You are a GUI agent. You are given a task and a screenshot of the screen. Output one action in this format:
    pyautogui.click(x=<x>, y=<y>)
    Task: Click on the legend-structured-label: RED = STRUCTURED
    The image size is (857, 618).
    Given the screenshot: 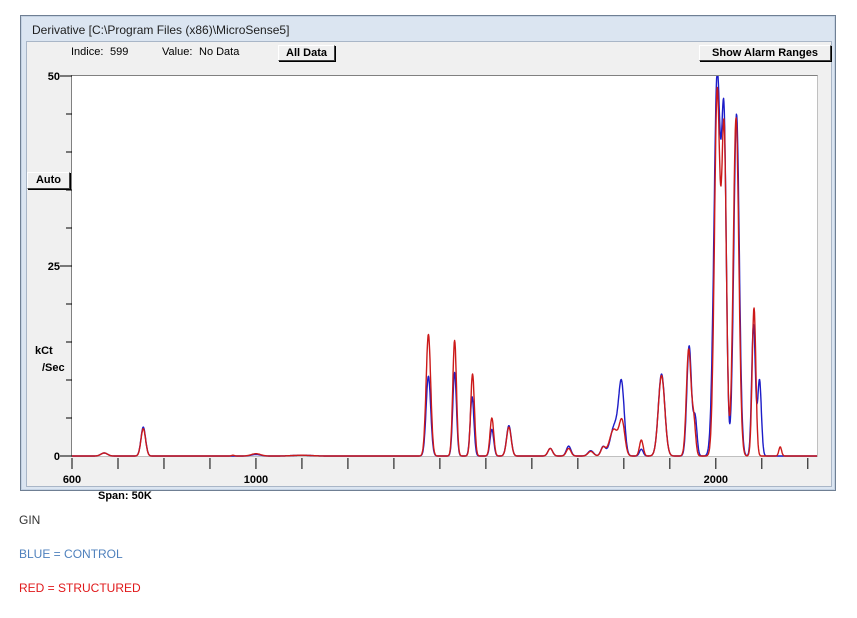 What is the action you would take?
    pyautogui.click(x=80, y=588)
    